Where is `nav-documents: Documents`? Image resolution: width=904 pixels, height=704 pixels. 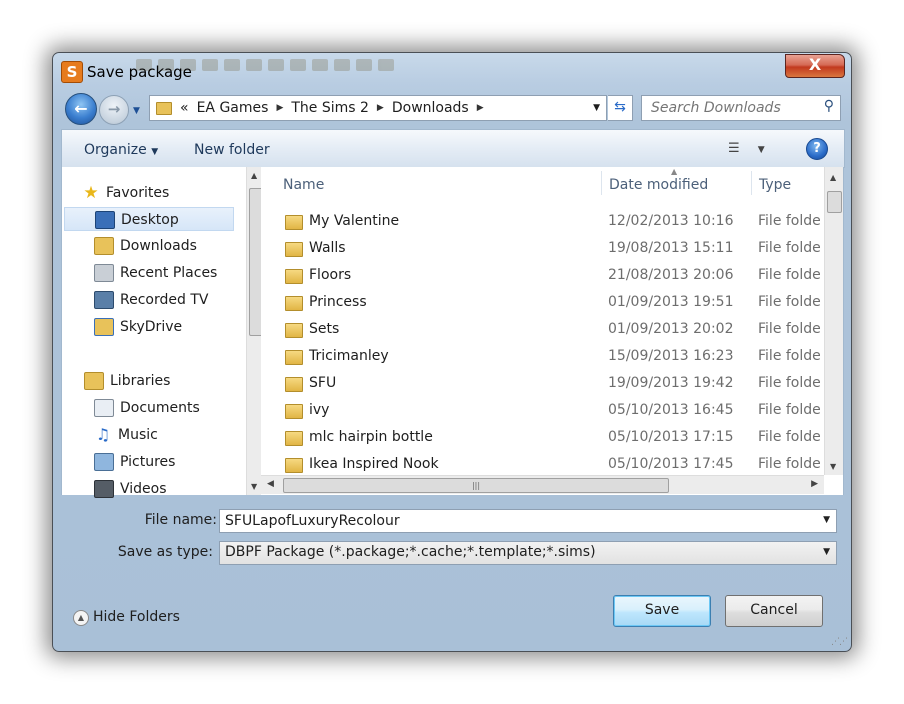
nav-documents: Documents is located at coordinates (147, 408).